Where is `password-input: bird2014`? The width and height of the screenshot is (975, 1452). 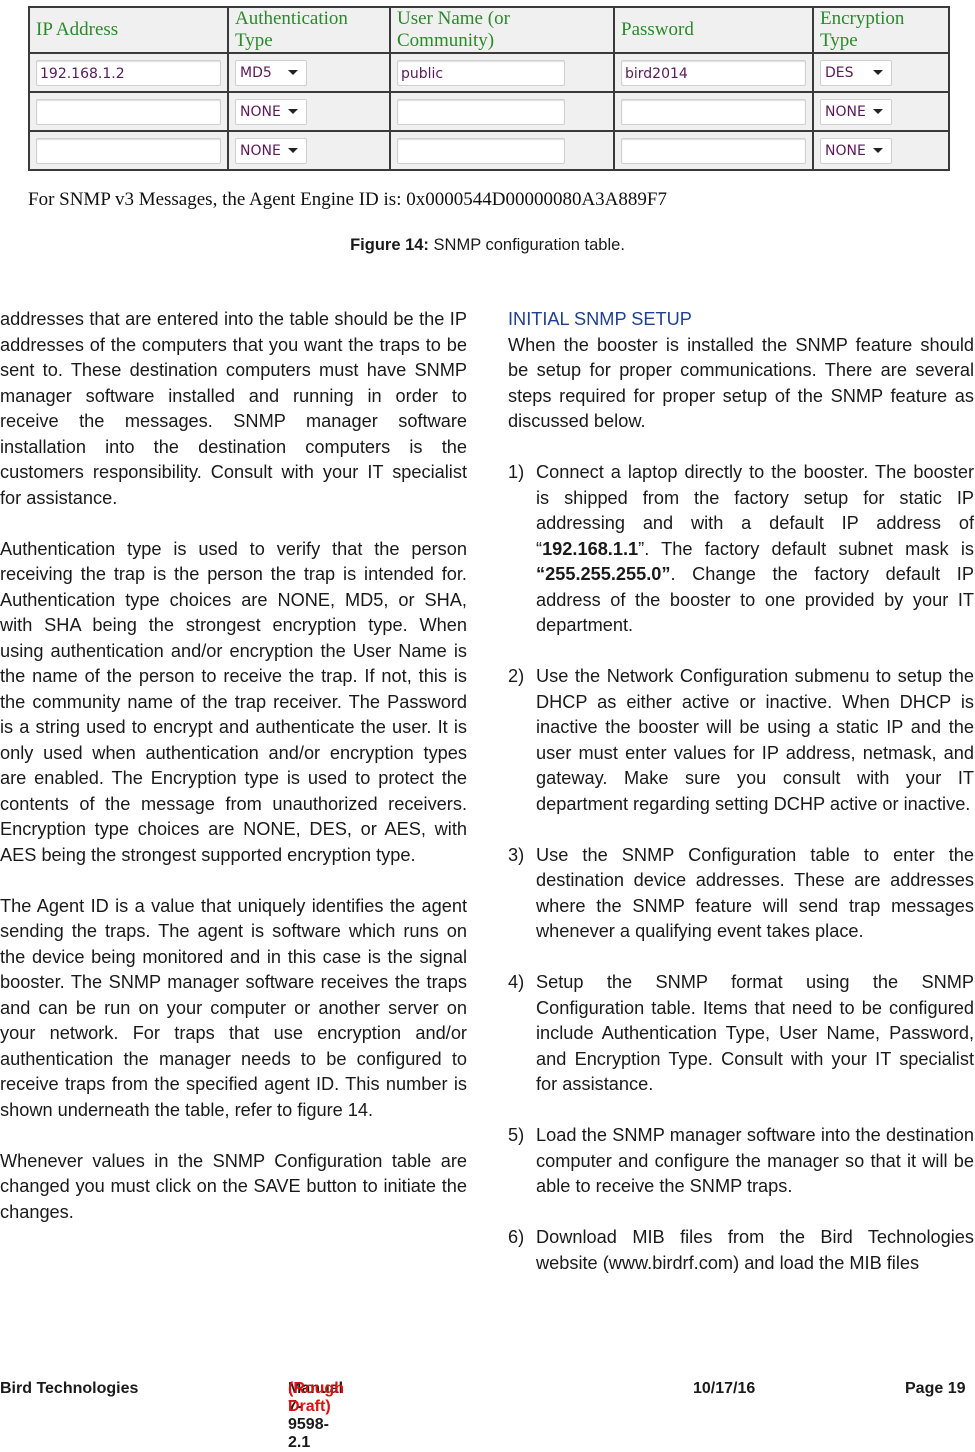 password-input: bird2014 is located at coordinates (713, 72).